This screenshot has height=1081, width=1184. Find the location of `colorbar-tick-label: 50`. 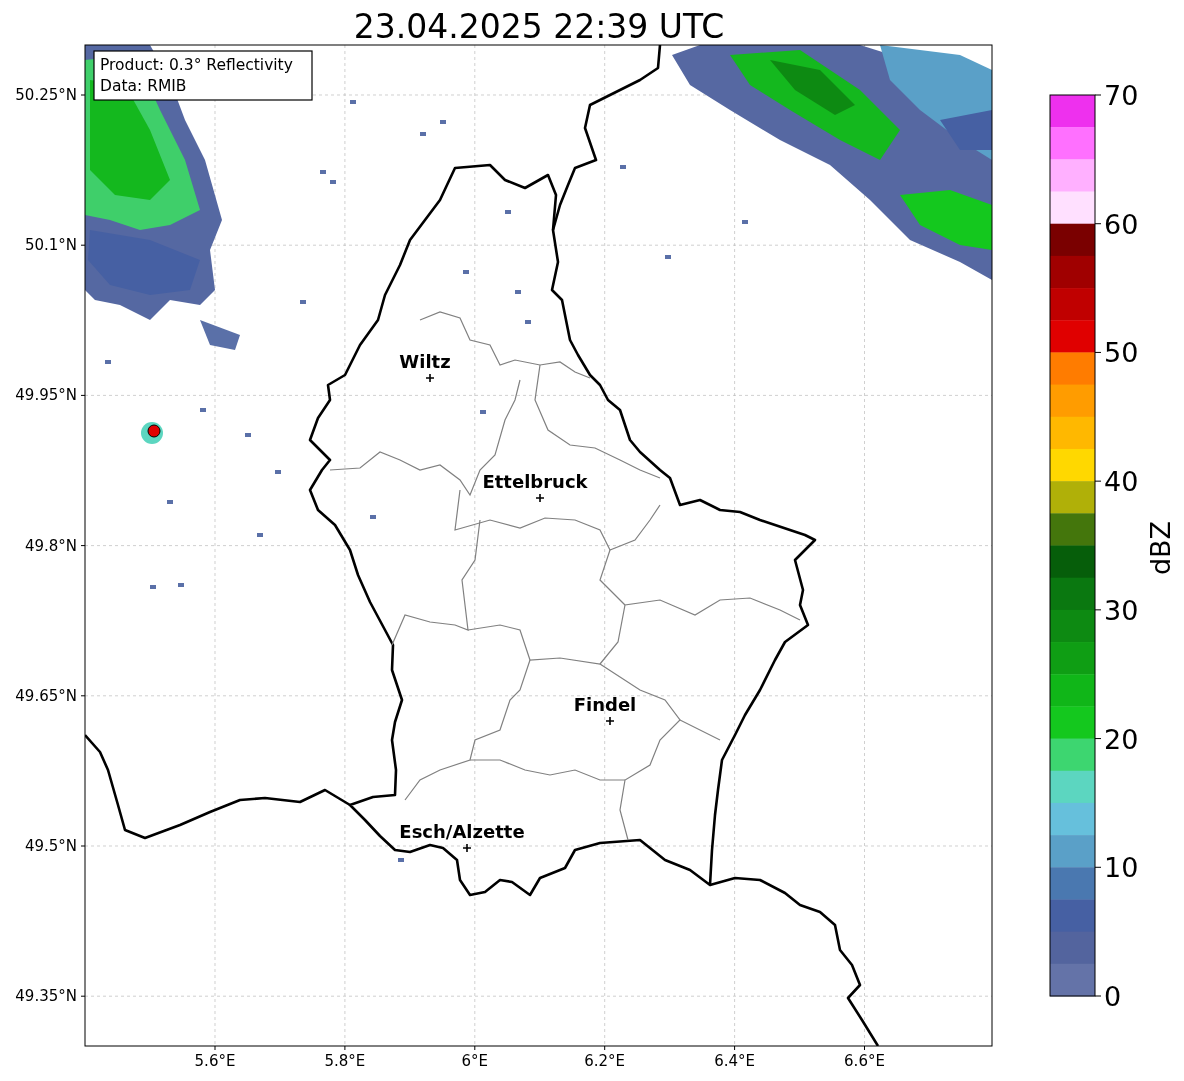

colorbar-tick-label: 50 is located at coordinates (1121, 353).